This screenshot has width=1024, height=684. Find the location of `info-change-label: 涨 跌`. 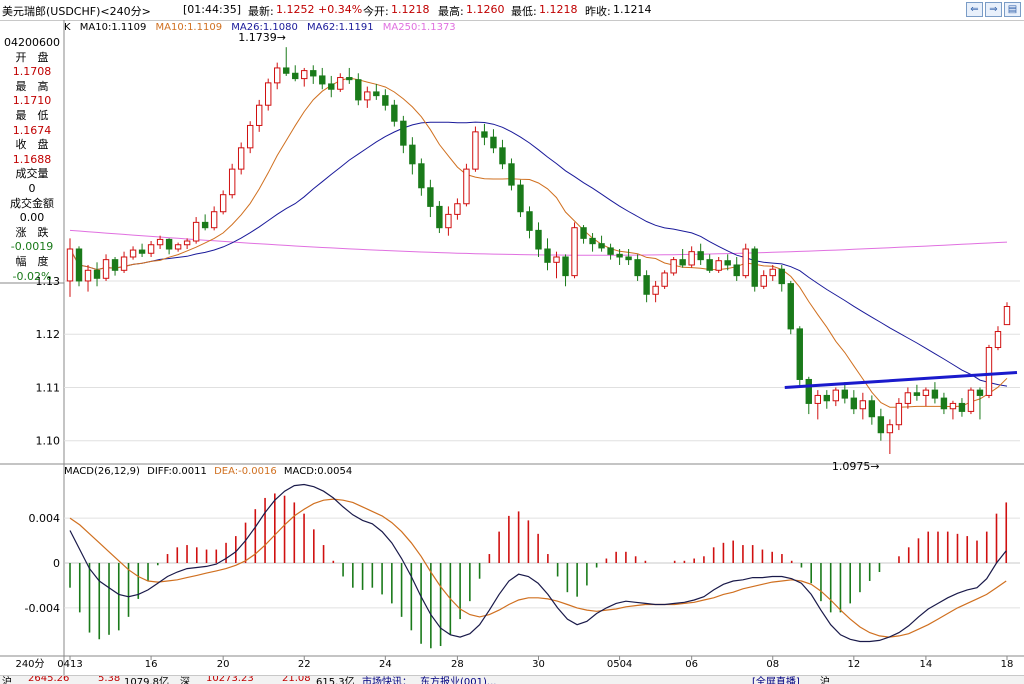

info-change-label: 涨 跌 is located at coordinates (32, 232).